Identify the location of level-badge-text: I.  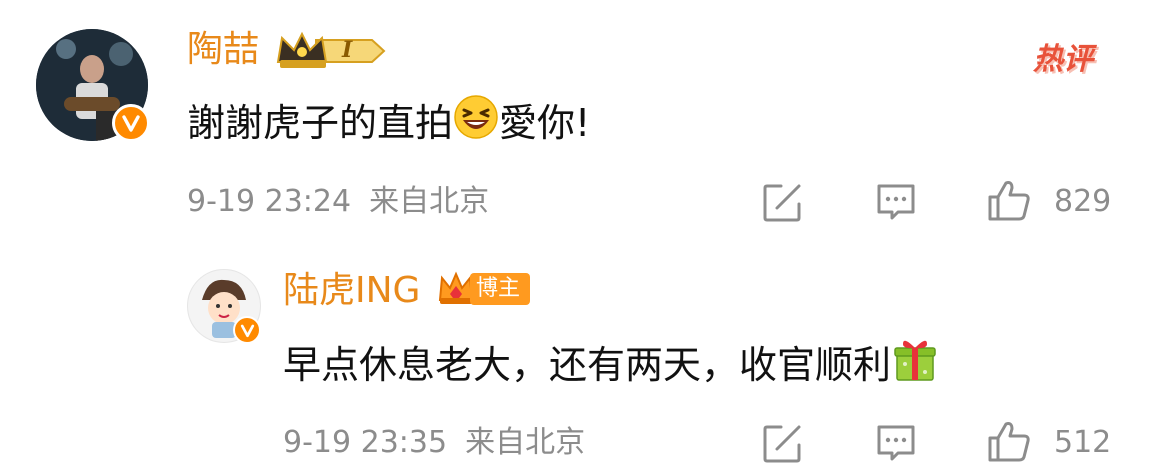
(347, 50).